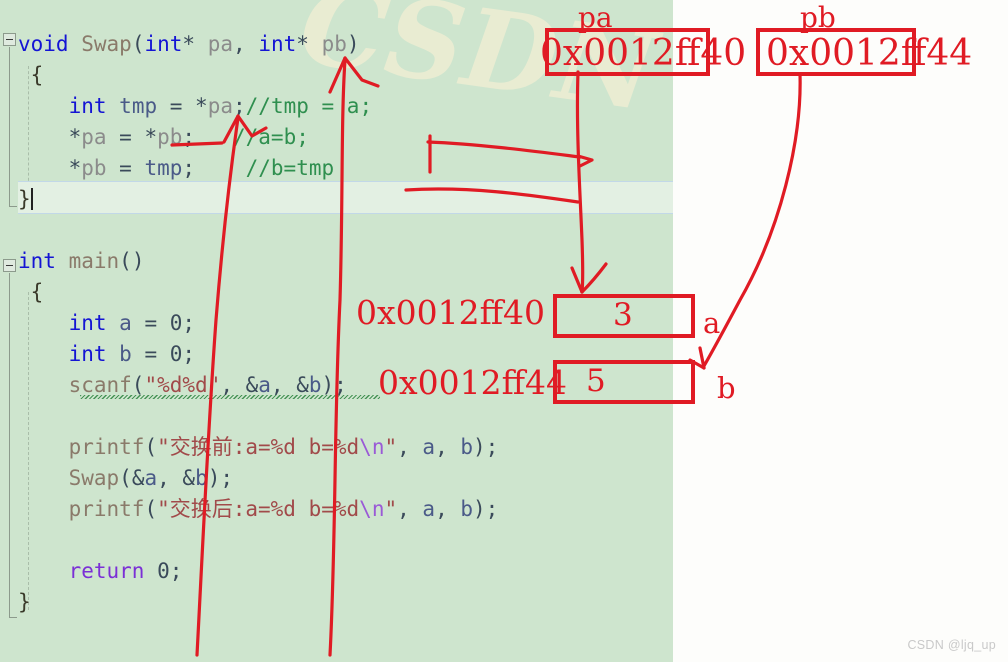 This screenshot has height=662, width=1008. Describe the element at coordinates (125, 168) in the screenshot. I see `code-token: =` at that location.